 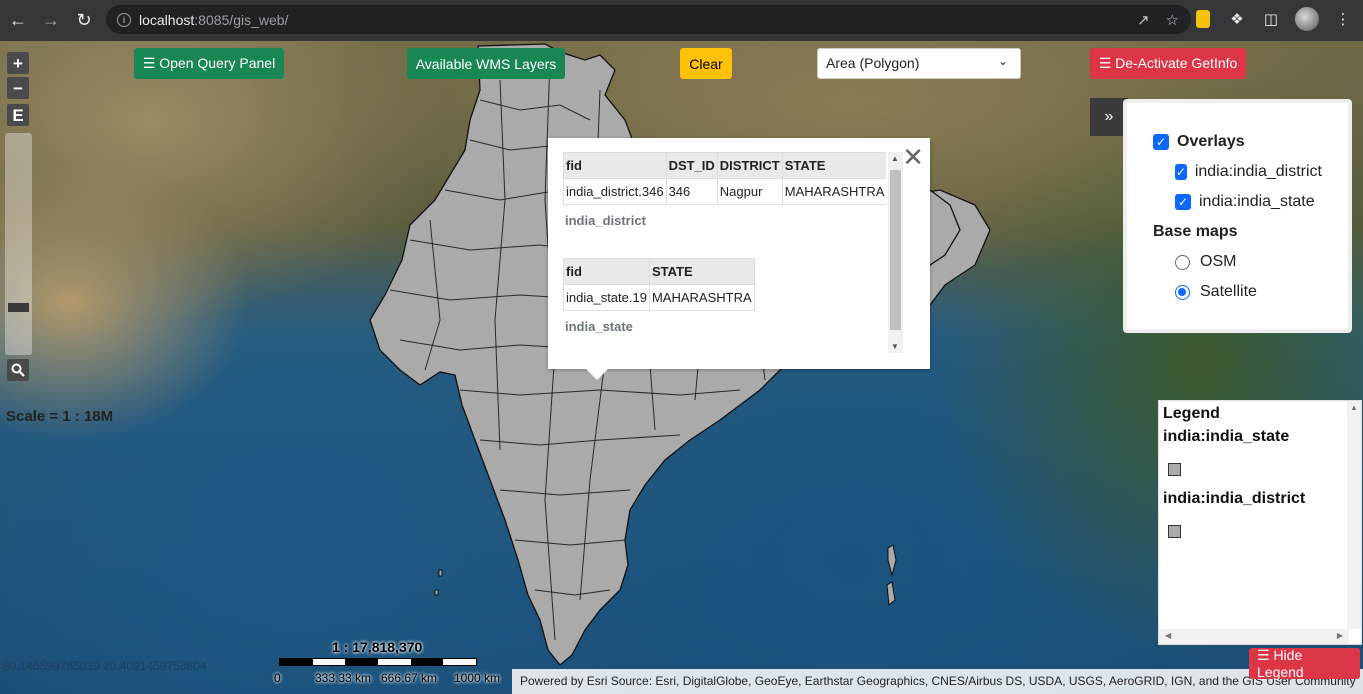 I want to click on site-info-icon: i, so click(x=124, y=19).